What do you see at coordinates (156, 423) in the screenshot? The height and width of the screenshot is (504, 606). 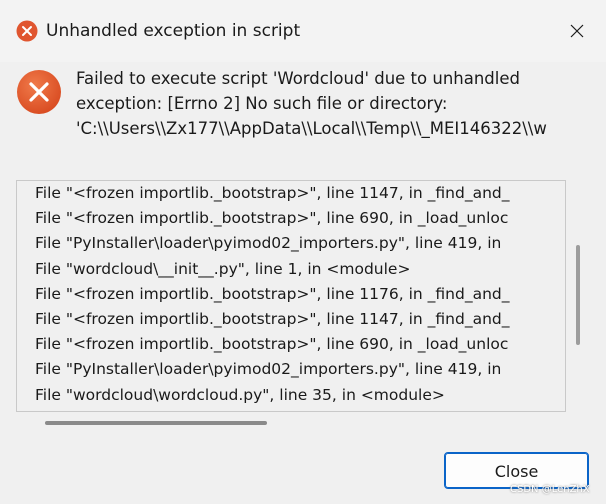 I see `horizontal-scrollbar` at bounding box center [156, 423].